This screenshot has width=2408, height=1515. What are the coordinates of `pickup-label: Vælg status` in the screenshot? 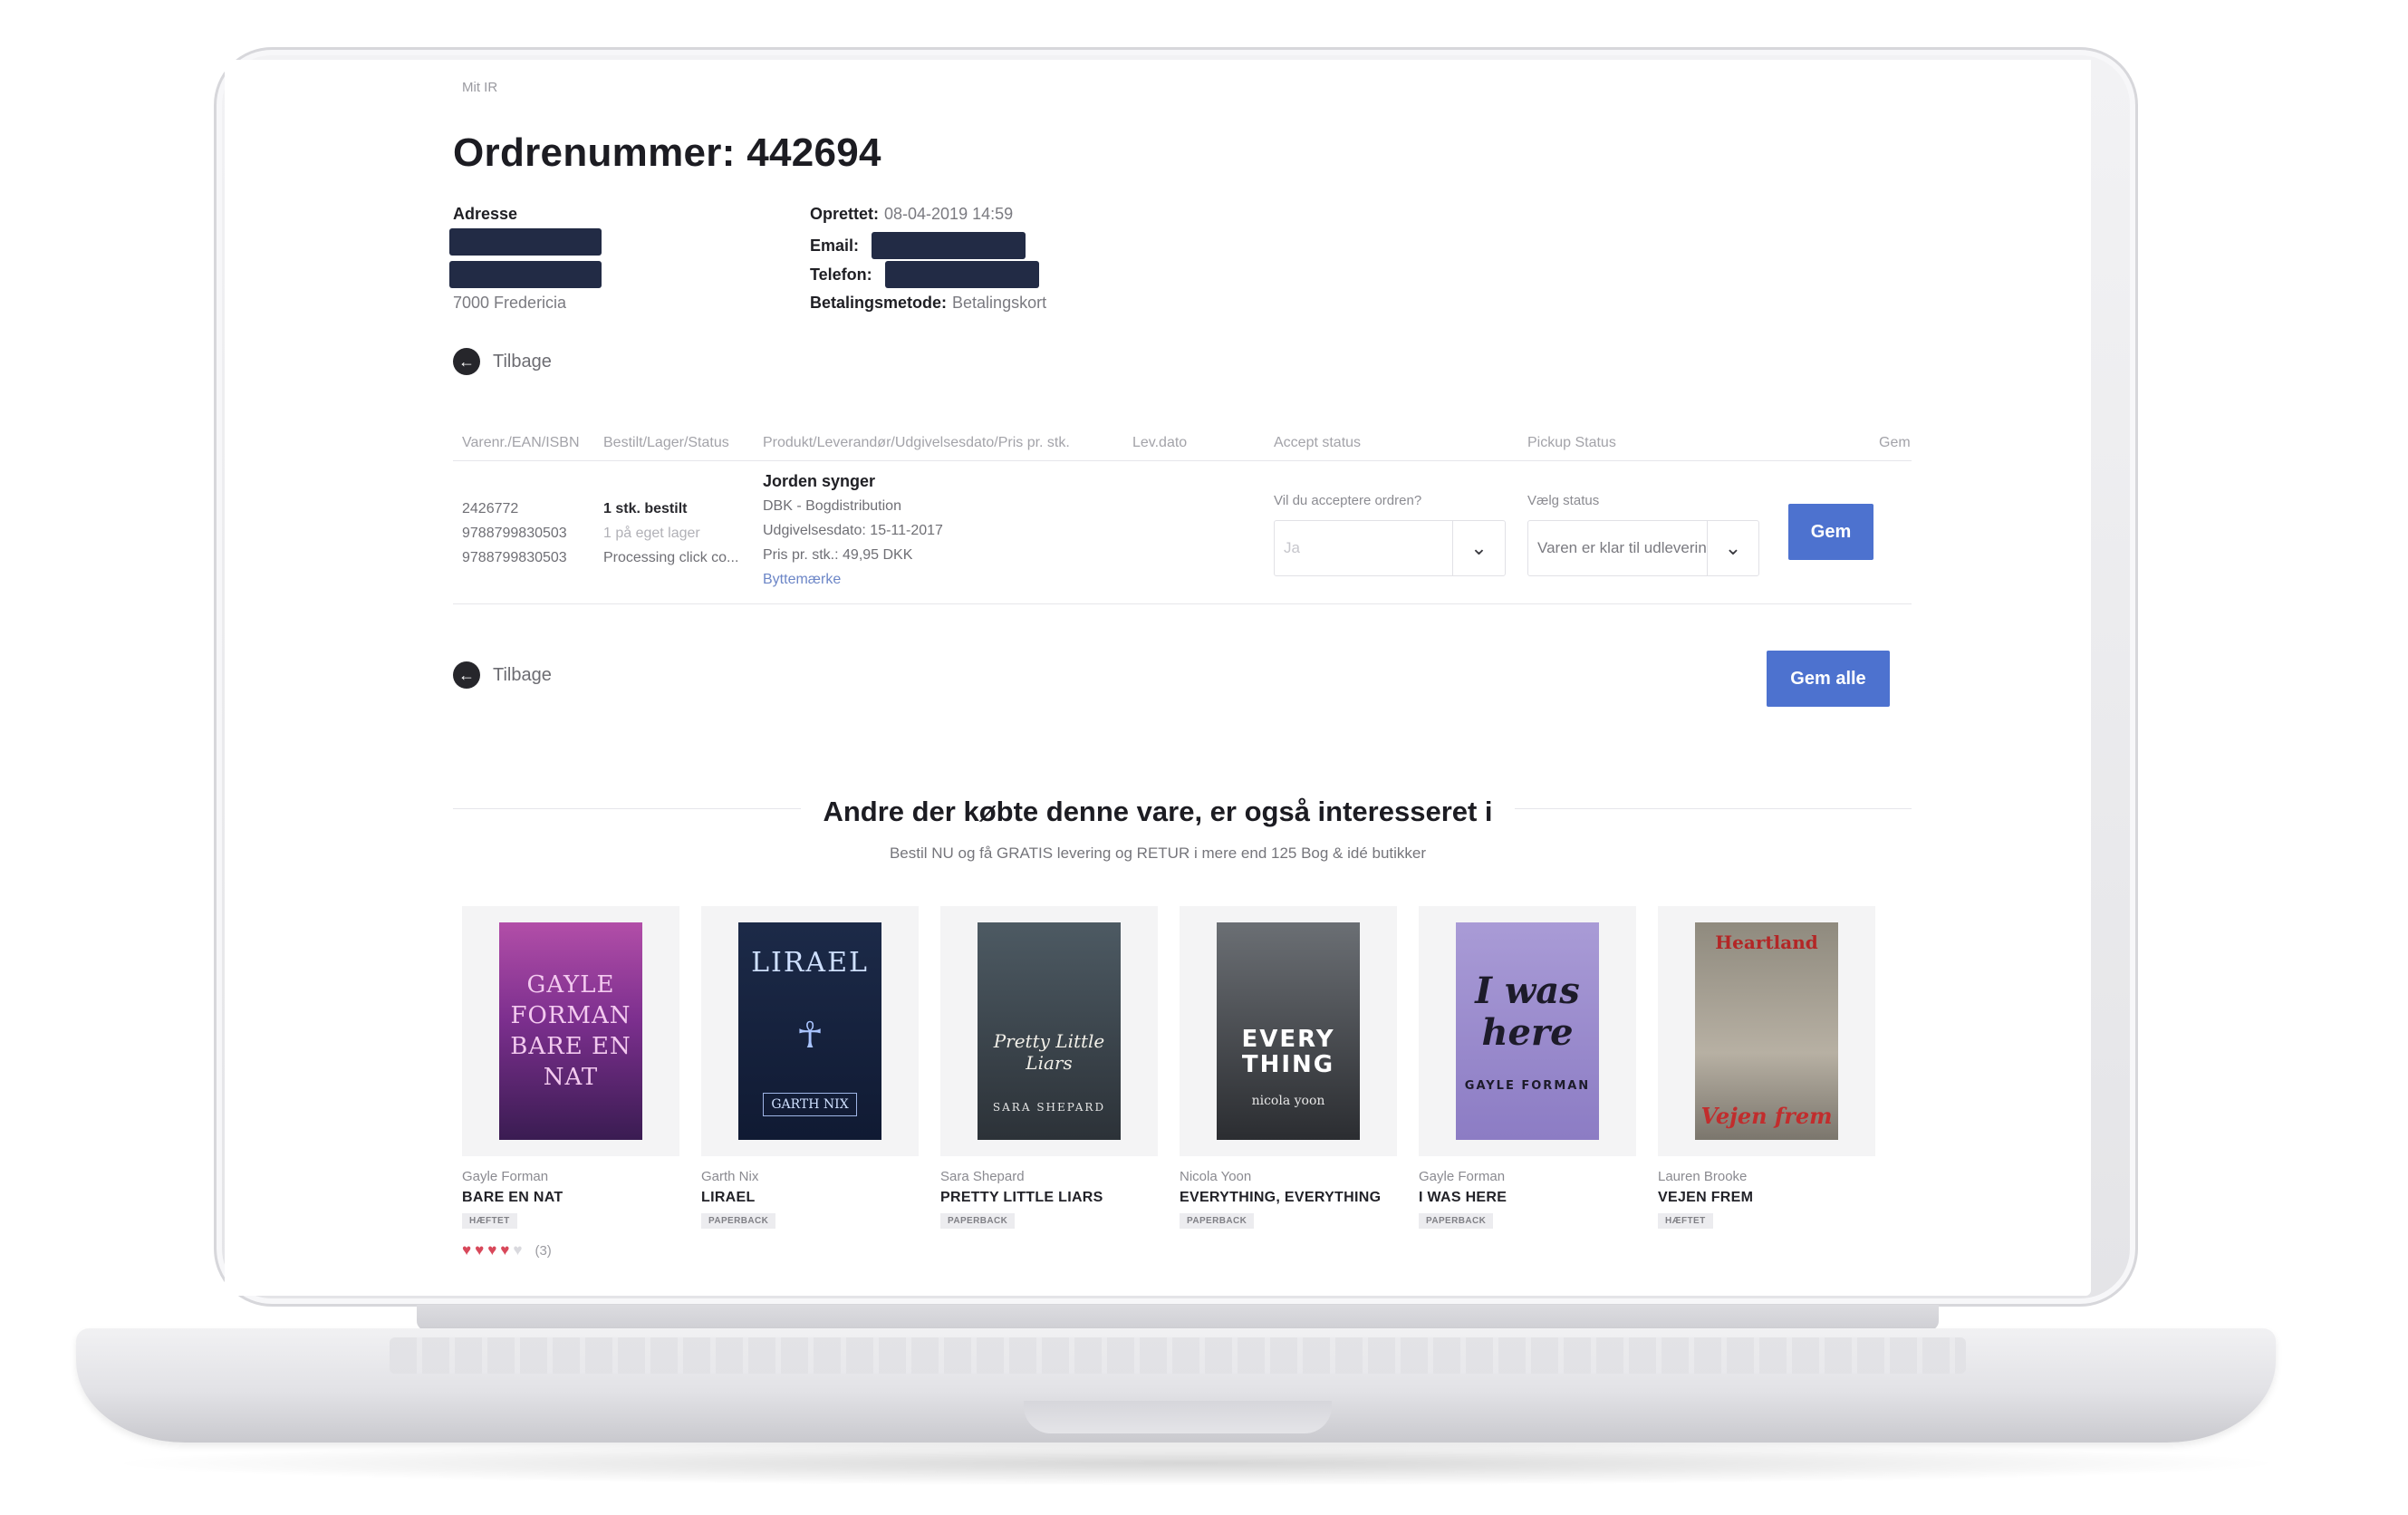 It's located at (1563, 500).